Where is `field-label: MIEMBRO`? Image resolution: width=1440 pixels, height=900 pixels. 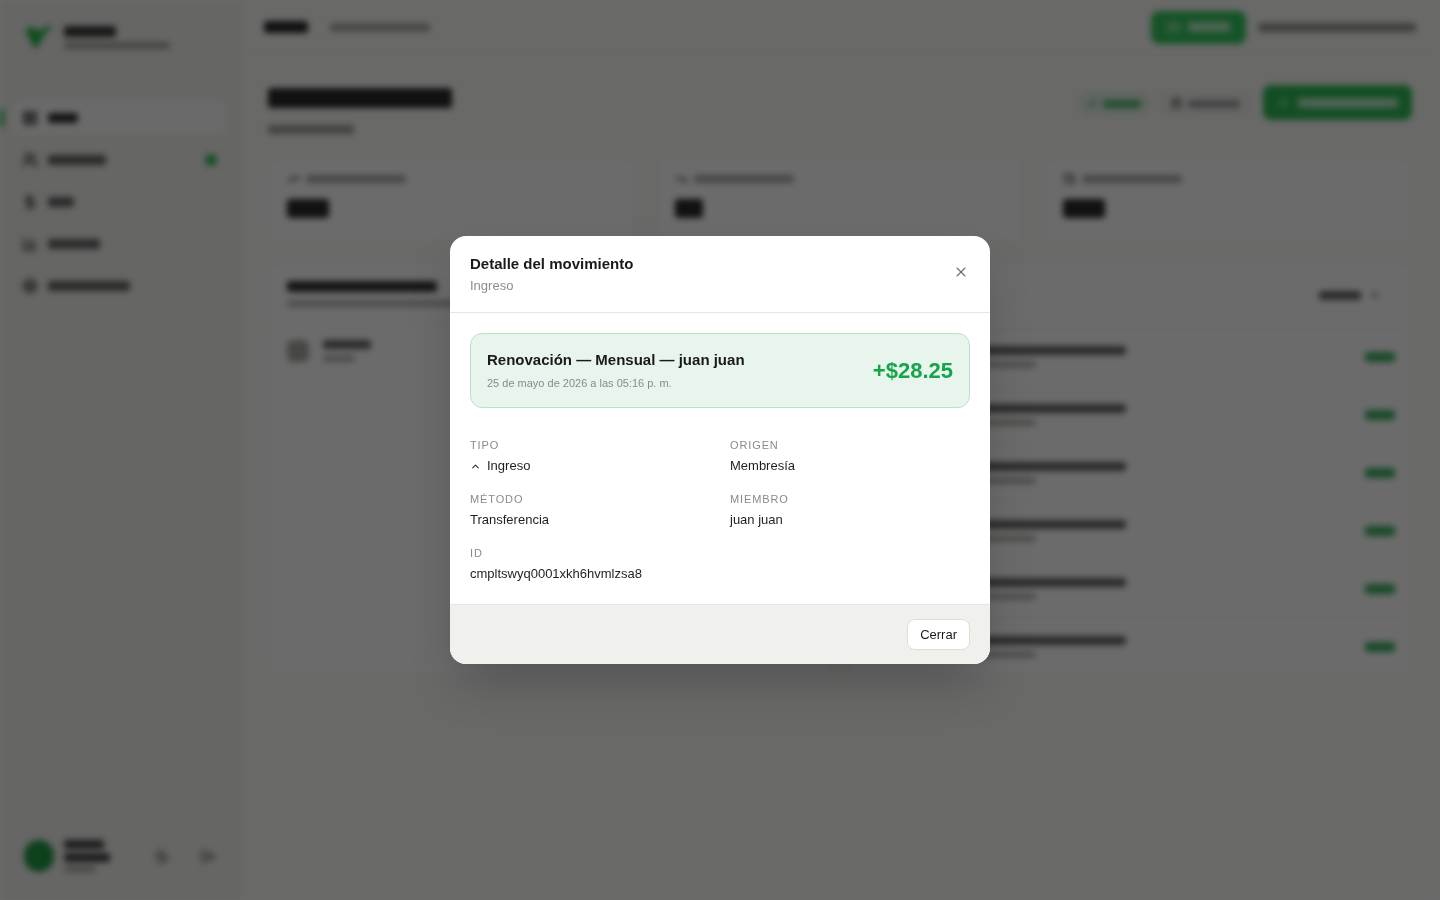
field-label: MIEMBRO is located at coordinates (760, 499).